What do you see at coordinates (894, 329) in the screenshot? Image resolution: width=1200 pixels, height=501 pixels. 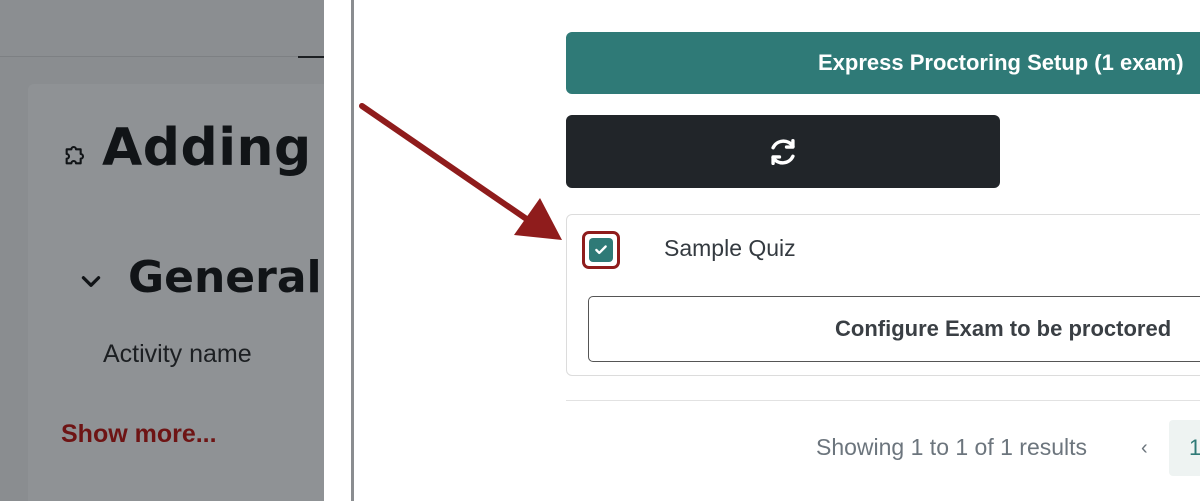 I see `configure-exam-button: Configure Exam to be proctored` at bounding box center [894, 329].